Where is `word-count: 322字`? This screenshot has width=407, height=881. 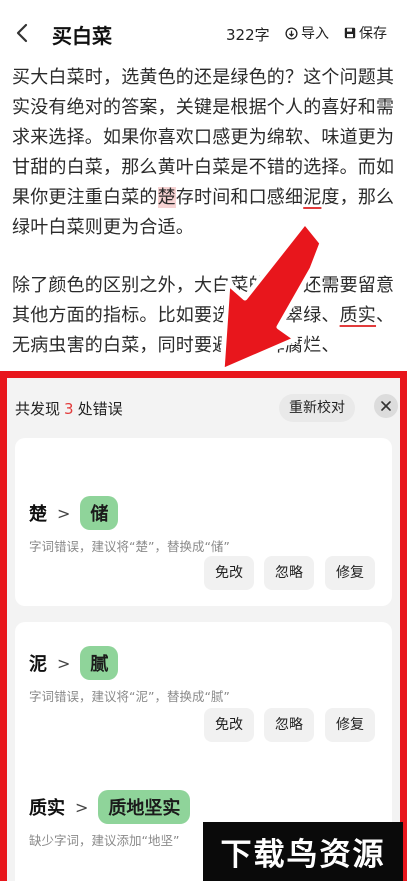
word-count: 322字 is located at coordinates (248, 35).